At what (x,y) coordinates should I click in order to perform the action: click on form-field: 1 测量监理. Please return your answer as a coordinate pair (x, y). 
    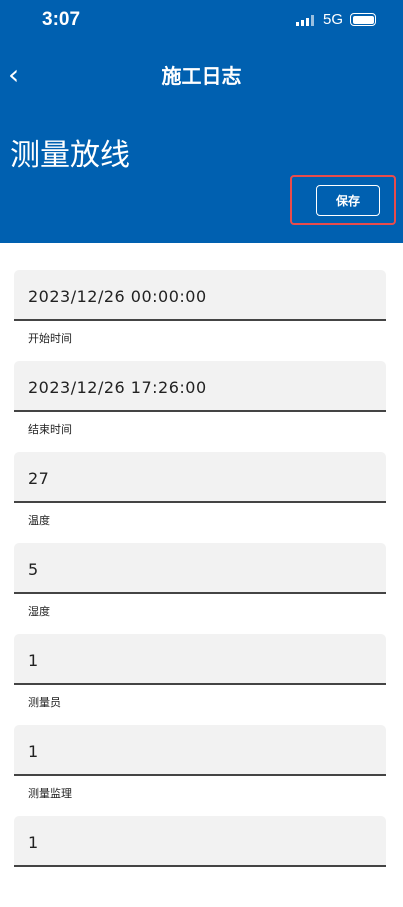
    Looking at the image, I should click on (200, 770).